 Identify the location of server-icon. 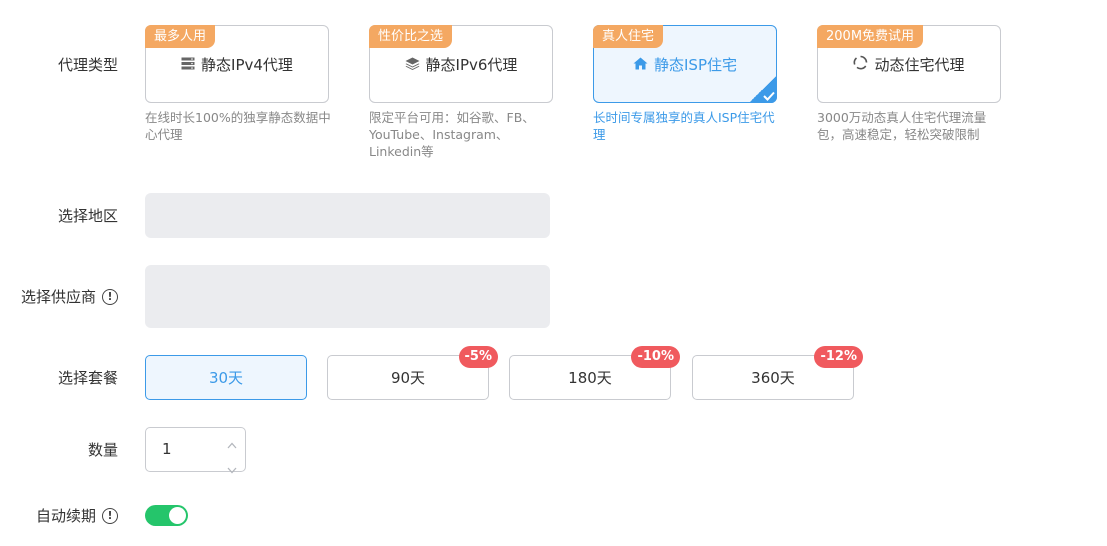
(188, 65).